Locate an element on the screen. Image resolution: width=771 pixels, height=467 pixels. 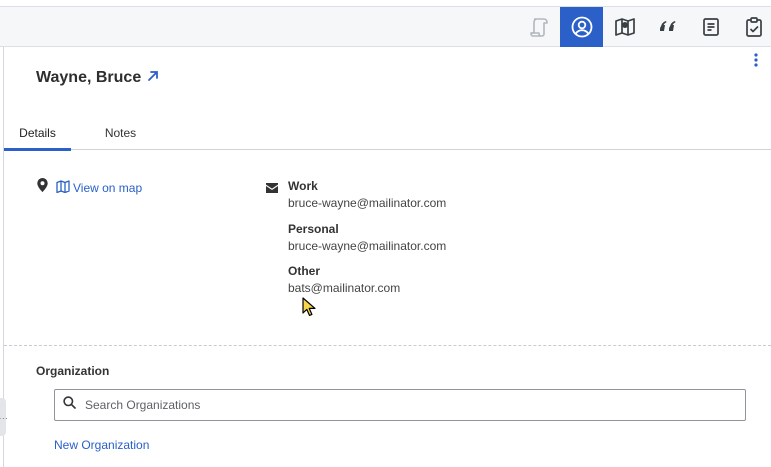
search-organizations-input is located at coordinates (405, 405).